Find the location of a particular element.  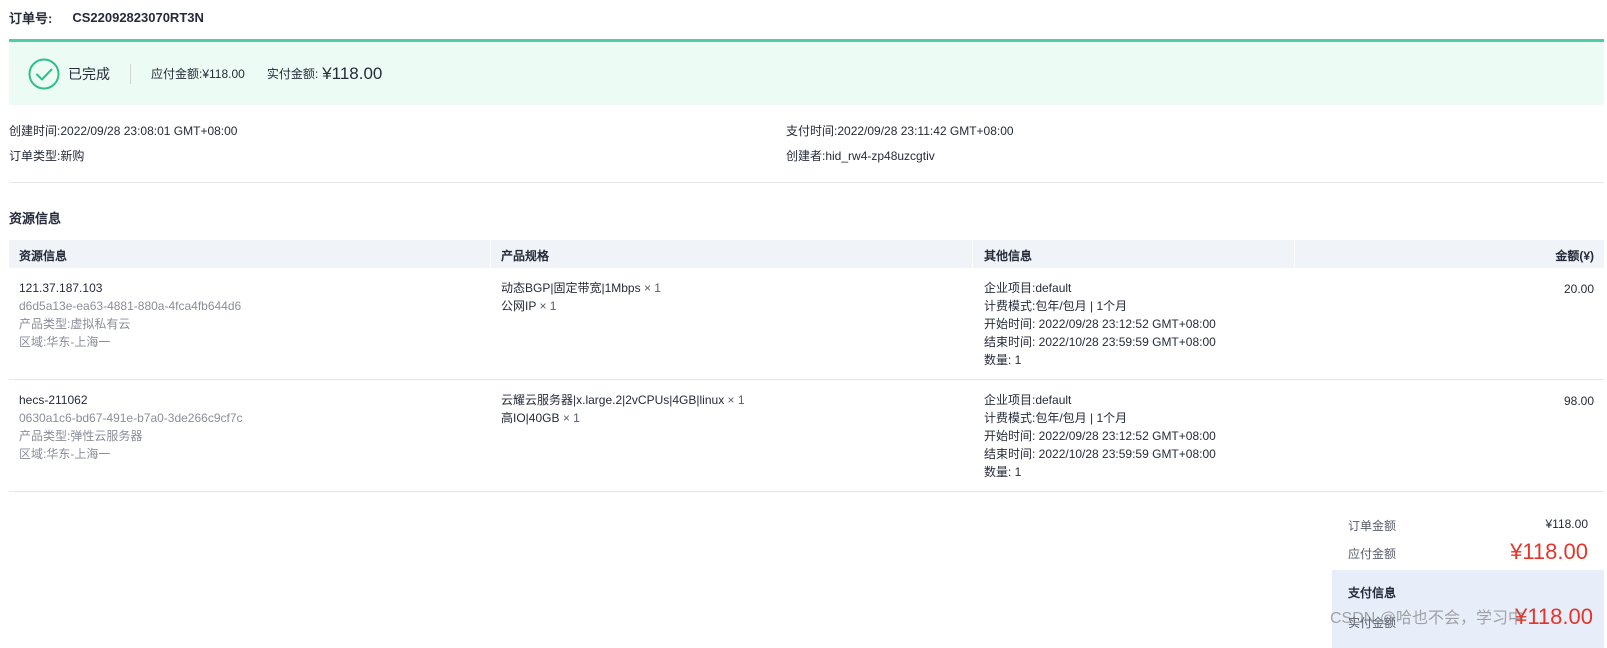

order-type: 订单类型:新购 is located at coordinates (46, 155).